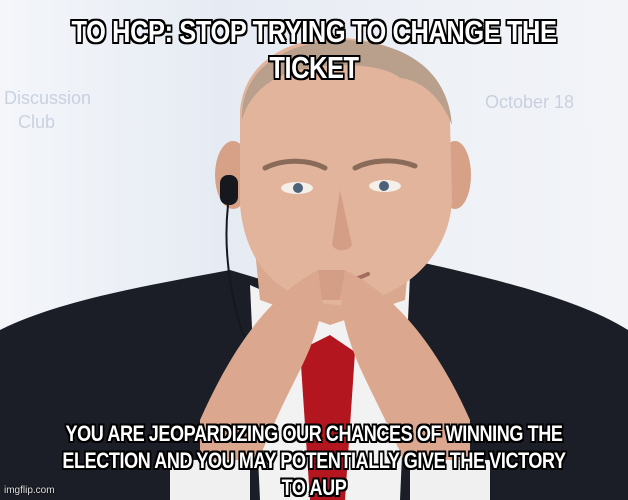  Describe the element at coordinates (314, 49) in the screenshot. I see `top-caption: TO HCP: STOP TRYING TO CHANGE THE TICKET` at that location.